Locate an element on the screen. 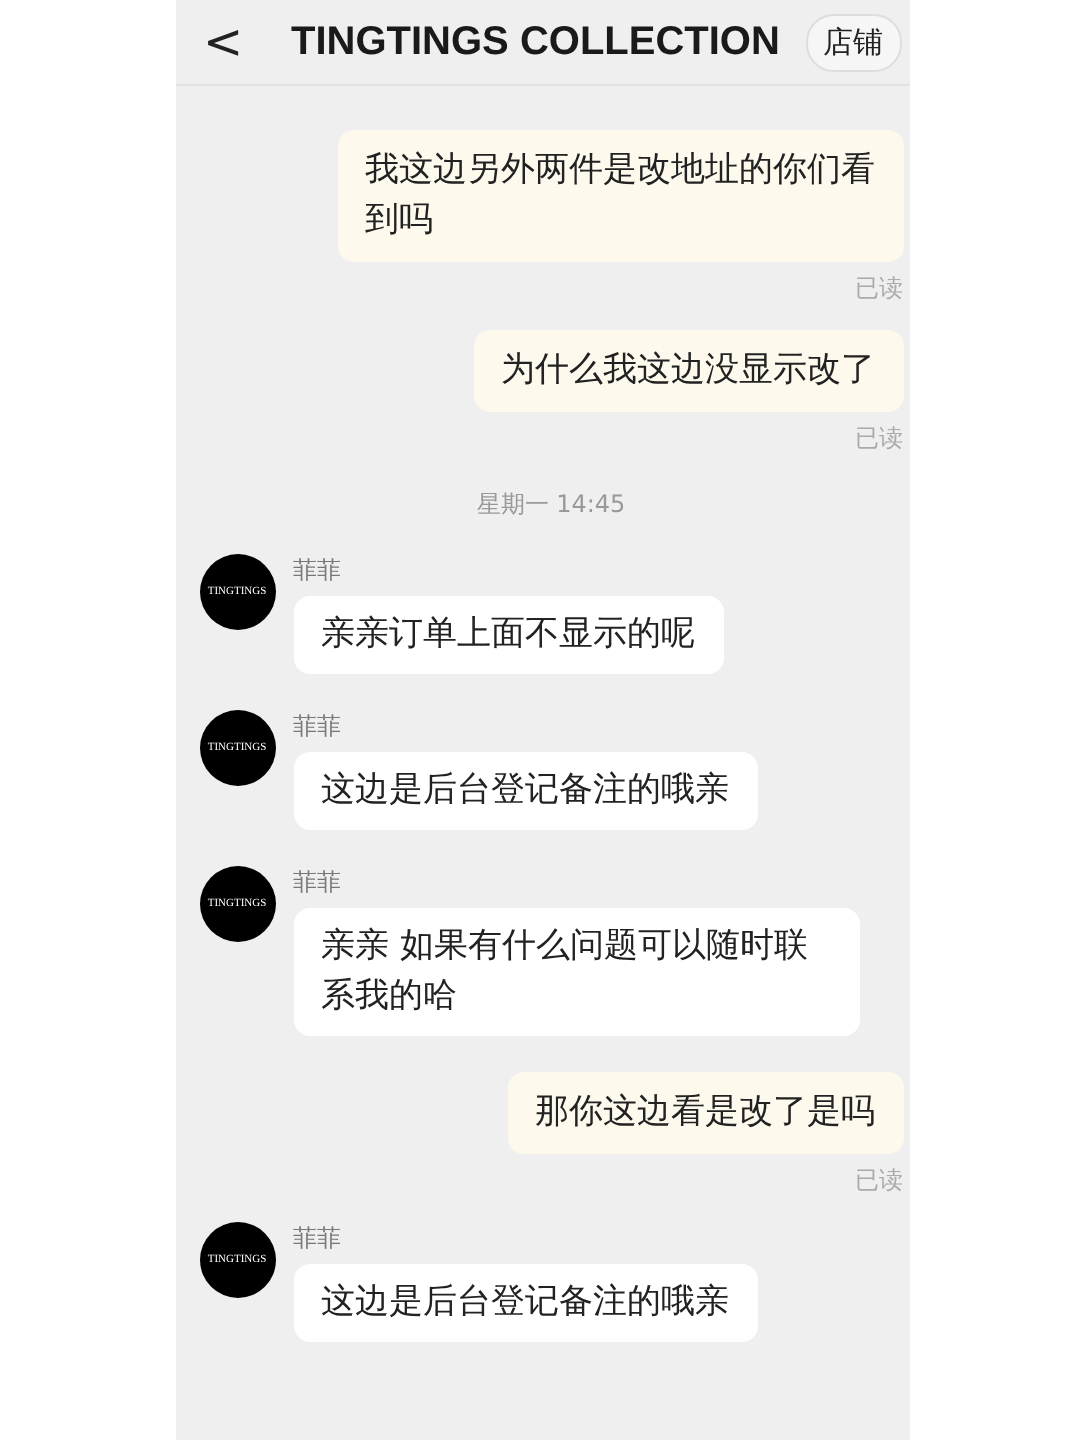  timestamp: 星期一 14:45 is located at coordinates (551, 505).